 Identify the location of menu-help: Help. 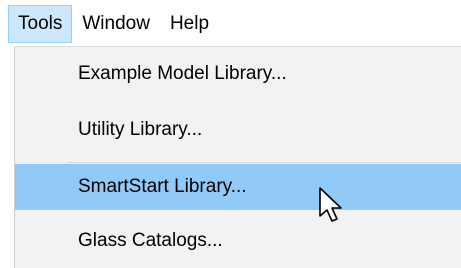
(189, 24).